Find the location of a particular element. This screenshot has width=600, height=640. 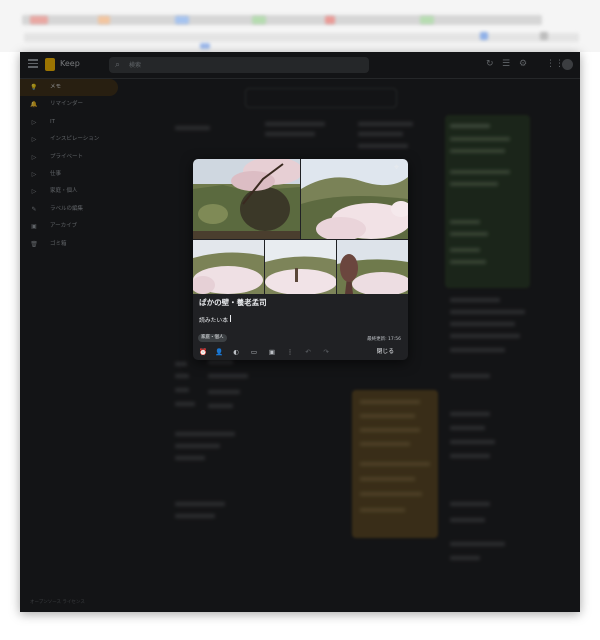

note-title: ぱかの壁・養老孟司 is located at coordinates (233, 302).